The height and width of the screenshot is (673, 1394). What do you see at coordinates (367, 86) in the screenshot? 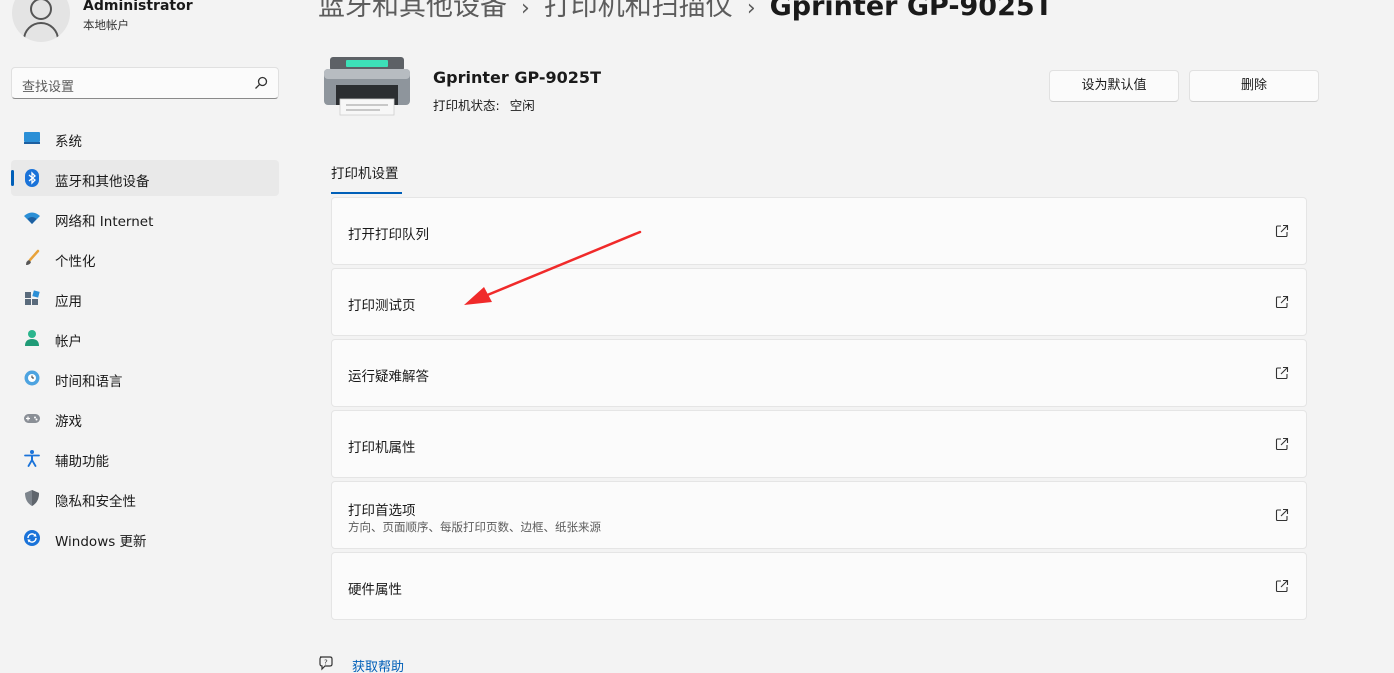
I see `printer-icon` at bounding box center [367, 86].